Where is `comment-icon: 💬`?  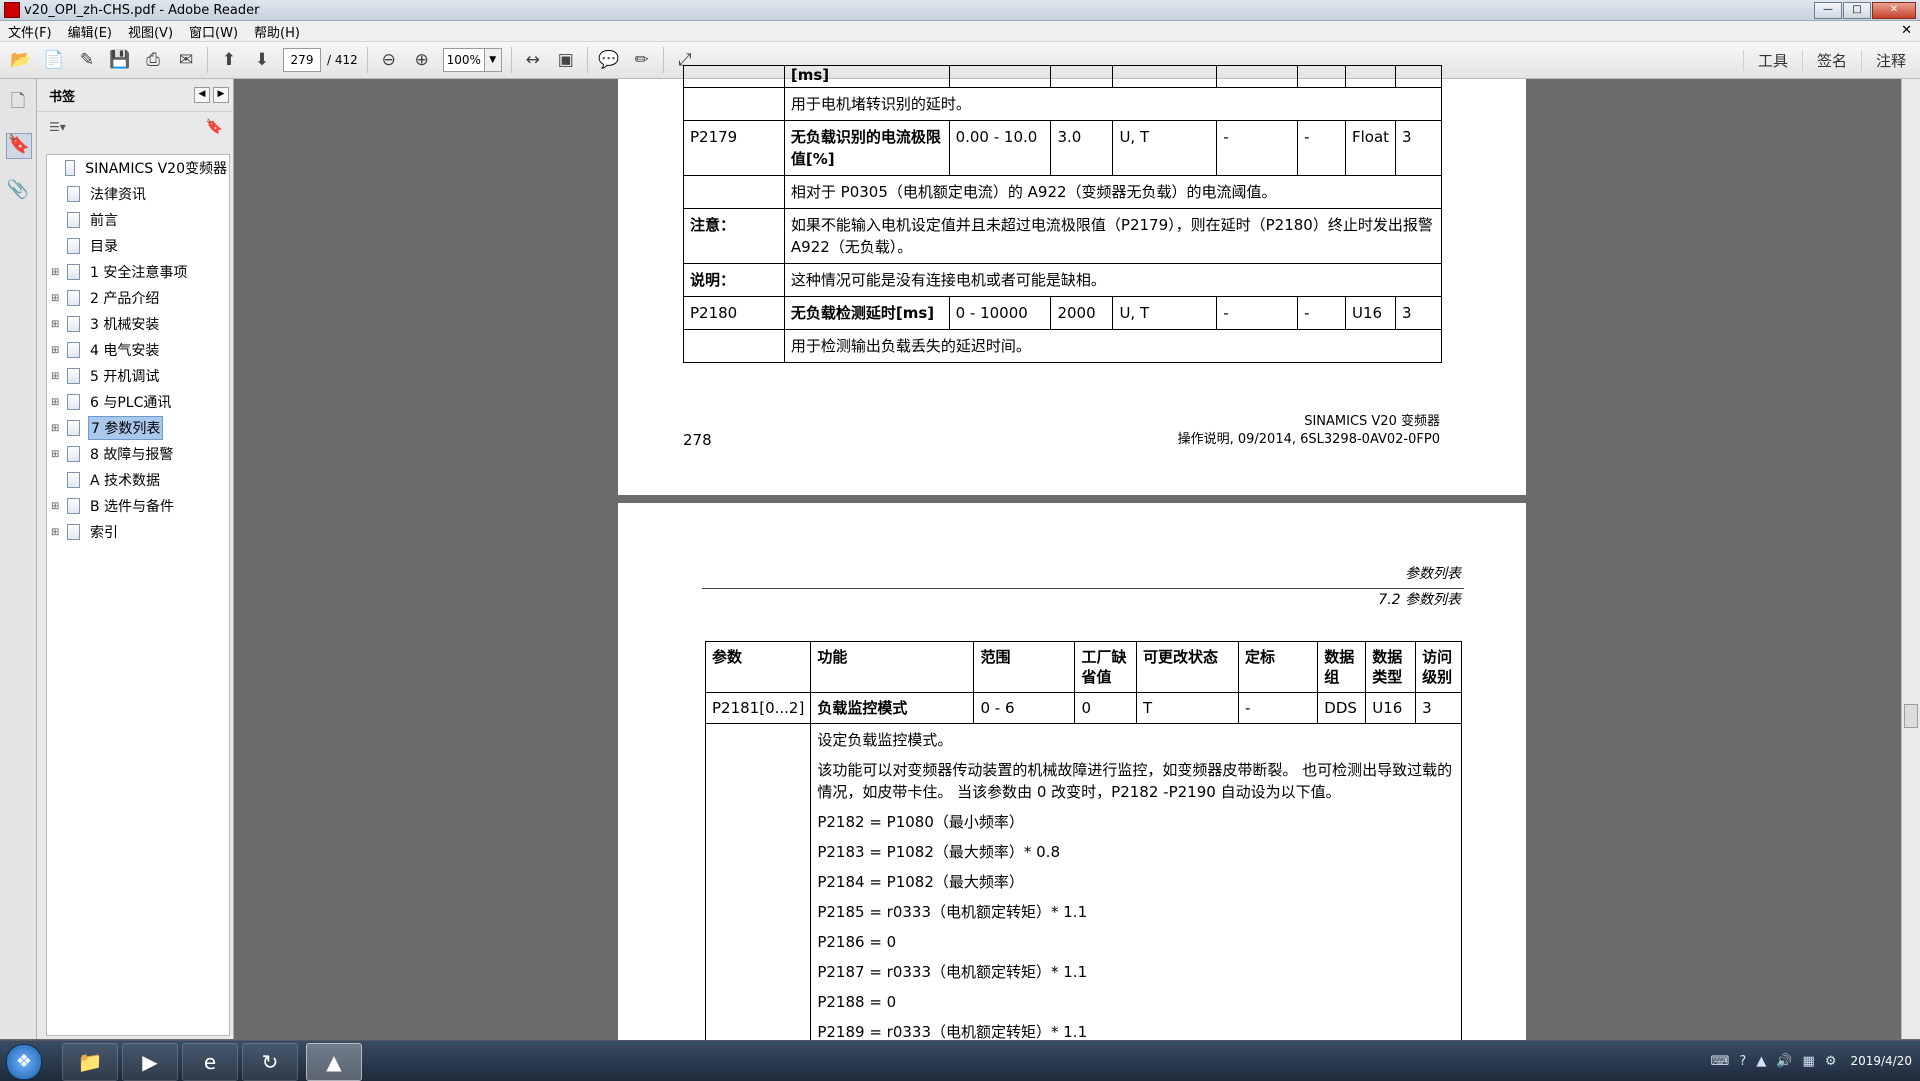
comment-icon: 💬 is located at coordinates (609, 60).